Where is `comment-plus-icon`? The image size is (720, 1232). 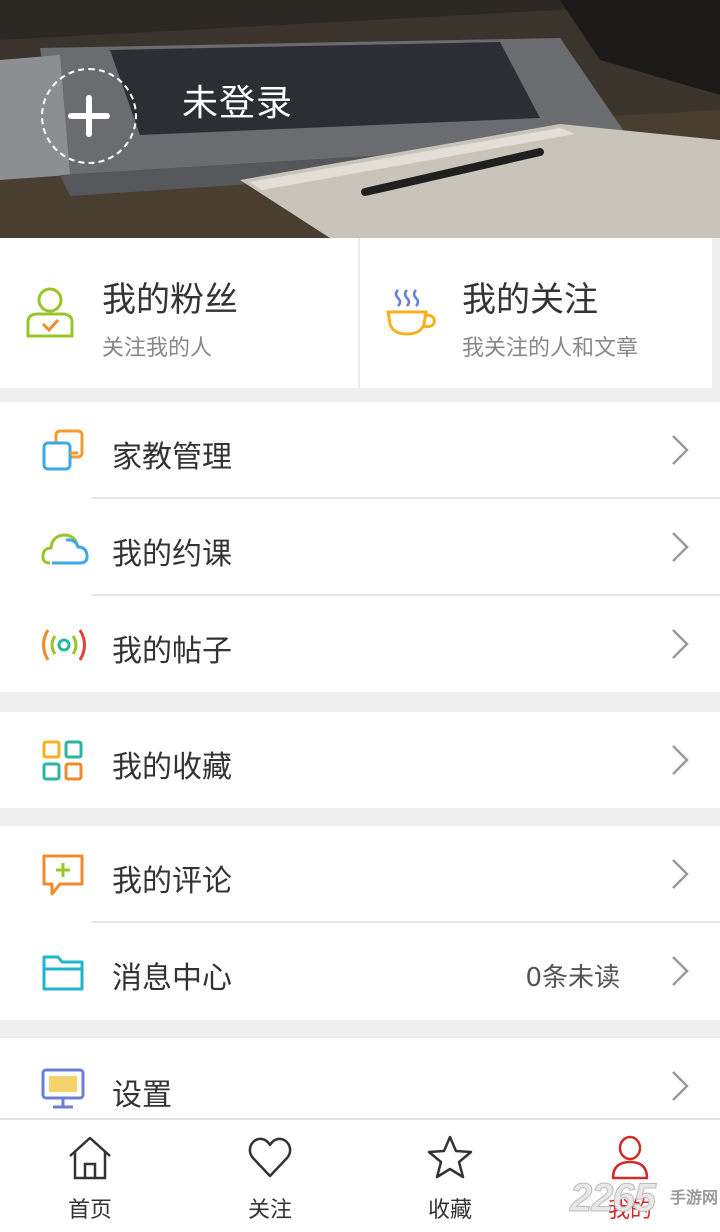
comment-plus-icon is located at coordinates (63, 875).